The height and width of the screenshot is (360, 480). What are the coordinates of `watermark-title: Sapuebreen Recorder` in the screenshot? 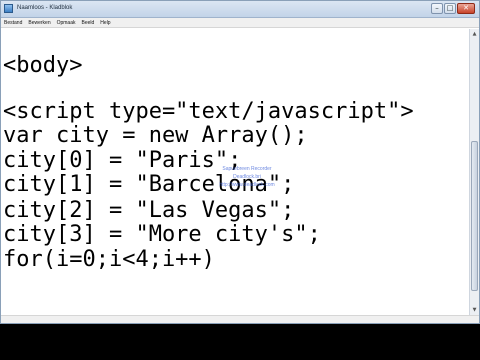 It's located at (247, 169).